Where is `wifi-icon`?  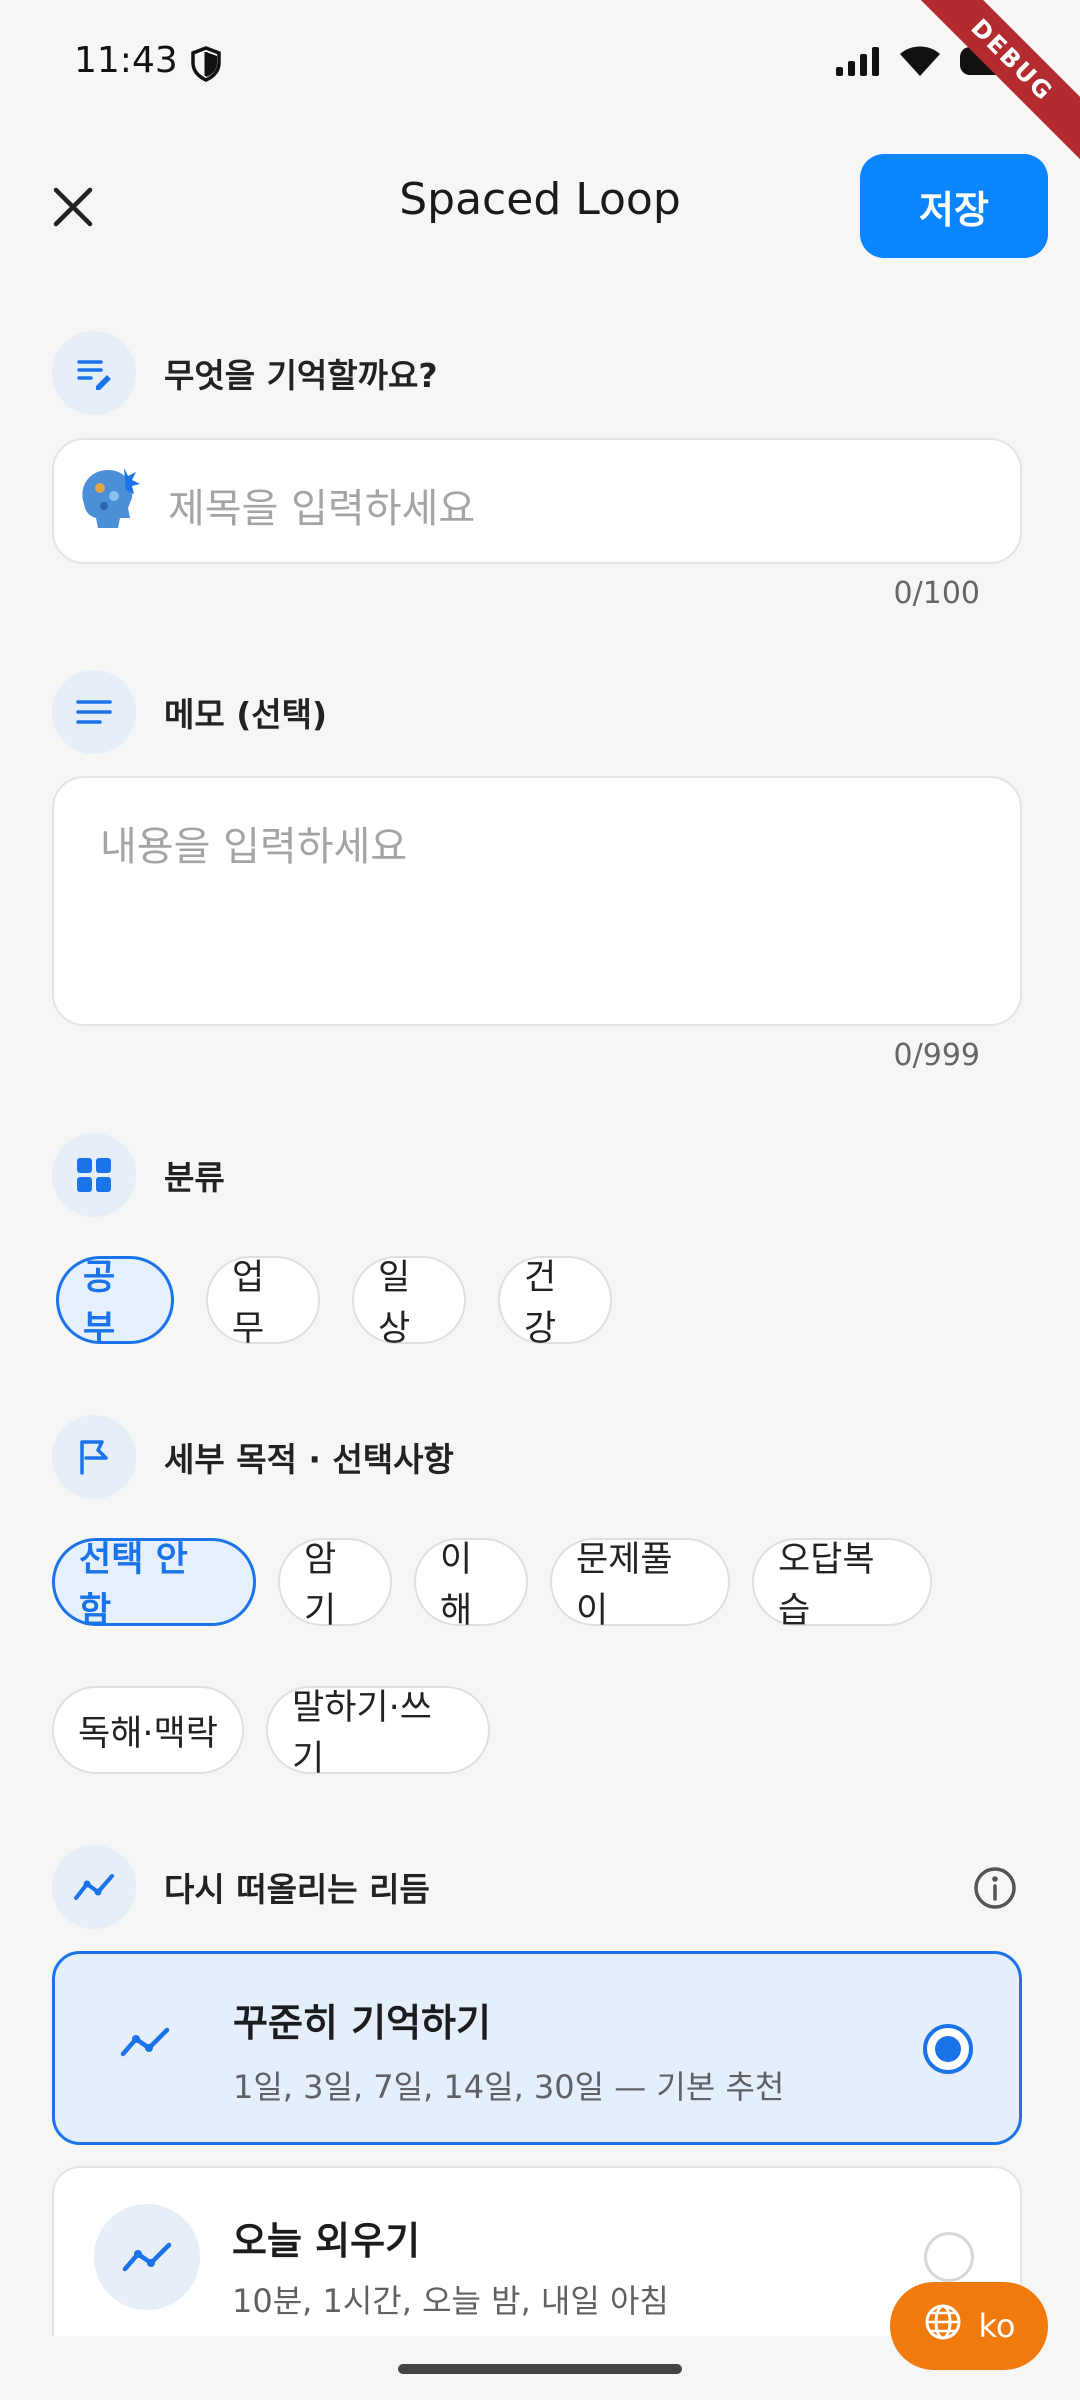
wifi-icon is located at coordinates (920, 63).